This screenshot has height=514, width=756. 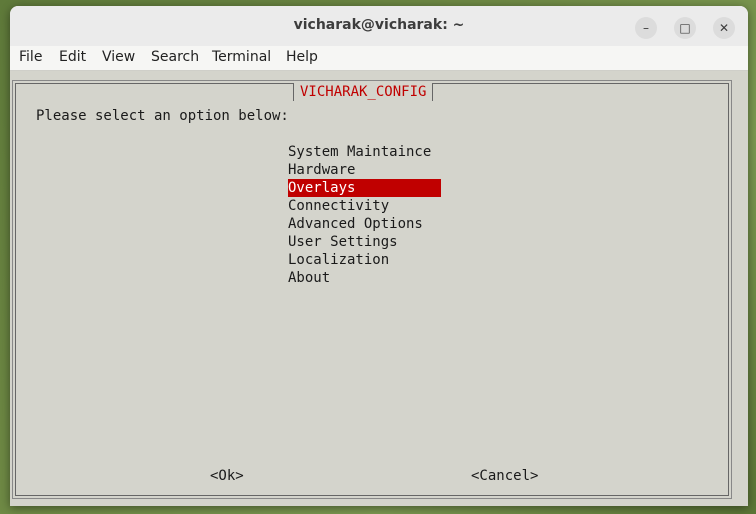 I want to click on maximize-icon: □, so click(x=685, y=28).